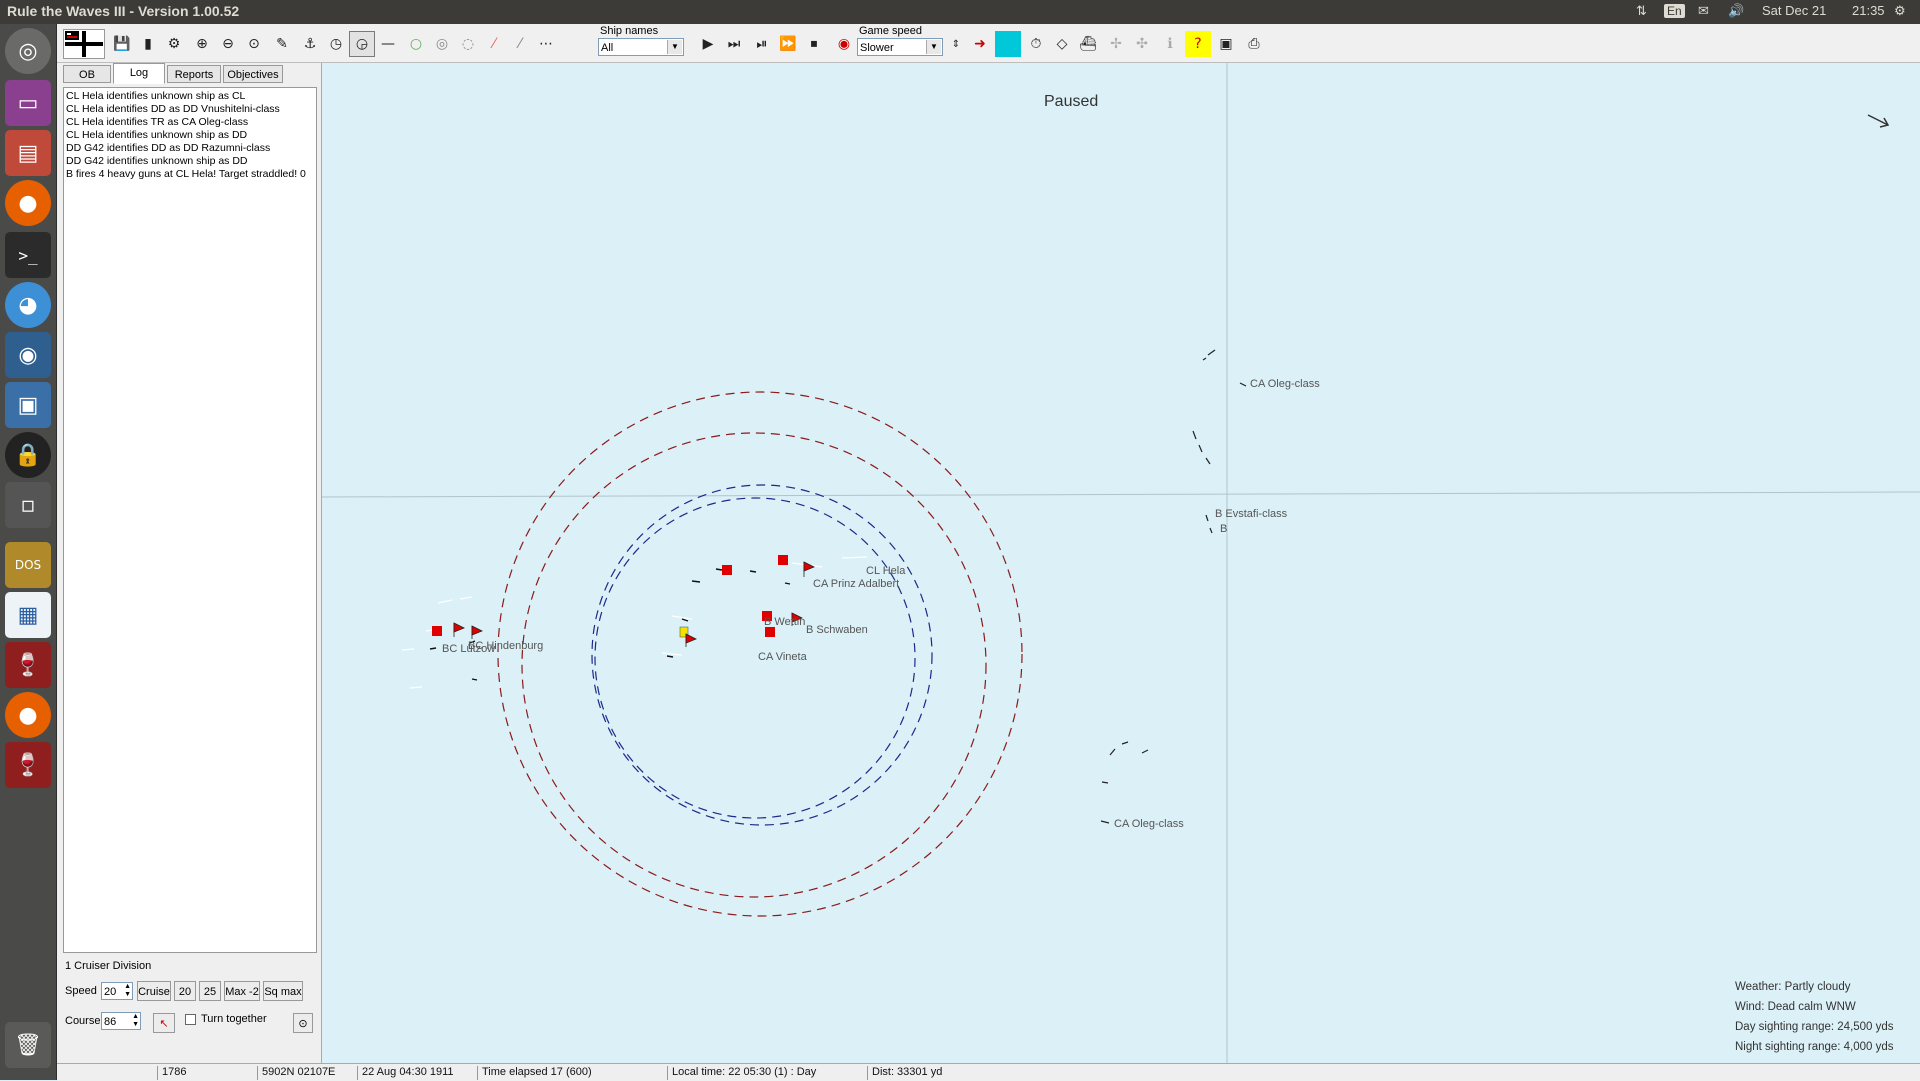 The image size is (1920, 1081). Describe the element at coordinates (1736, 11) in the screenshot. I see `volume-icon: 🔊` at that location.